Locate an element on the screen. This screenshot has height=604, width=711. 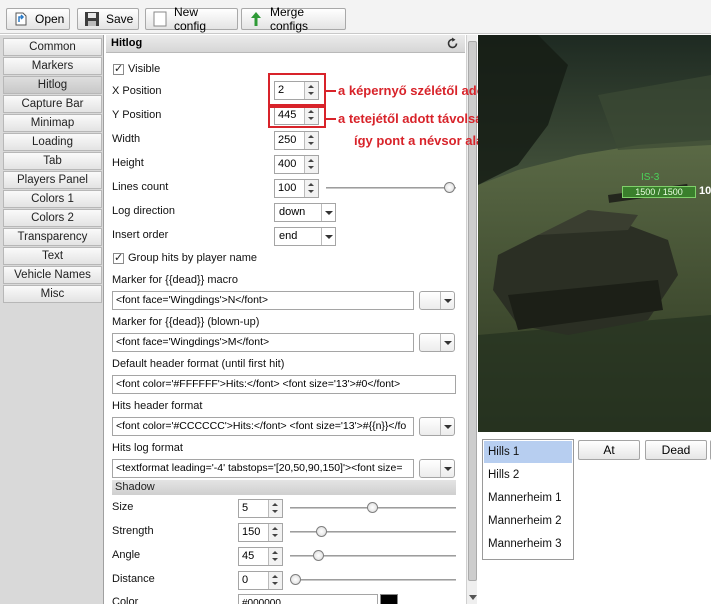
lines-count-label: Lines count is located at coordinates (140, 187).